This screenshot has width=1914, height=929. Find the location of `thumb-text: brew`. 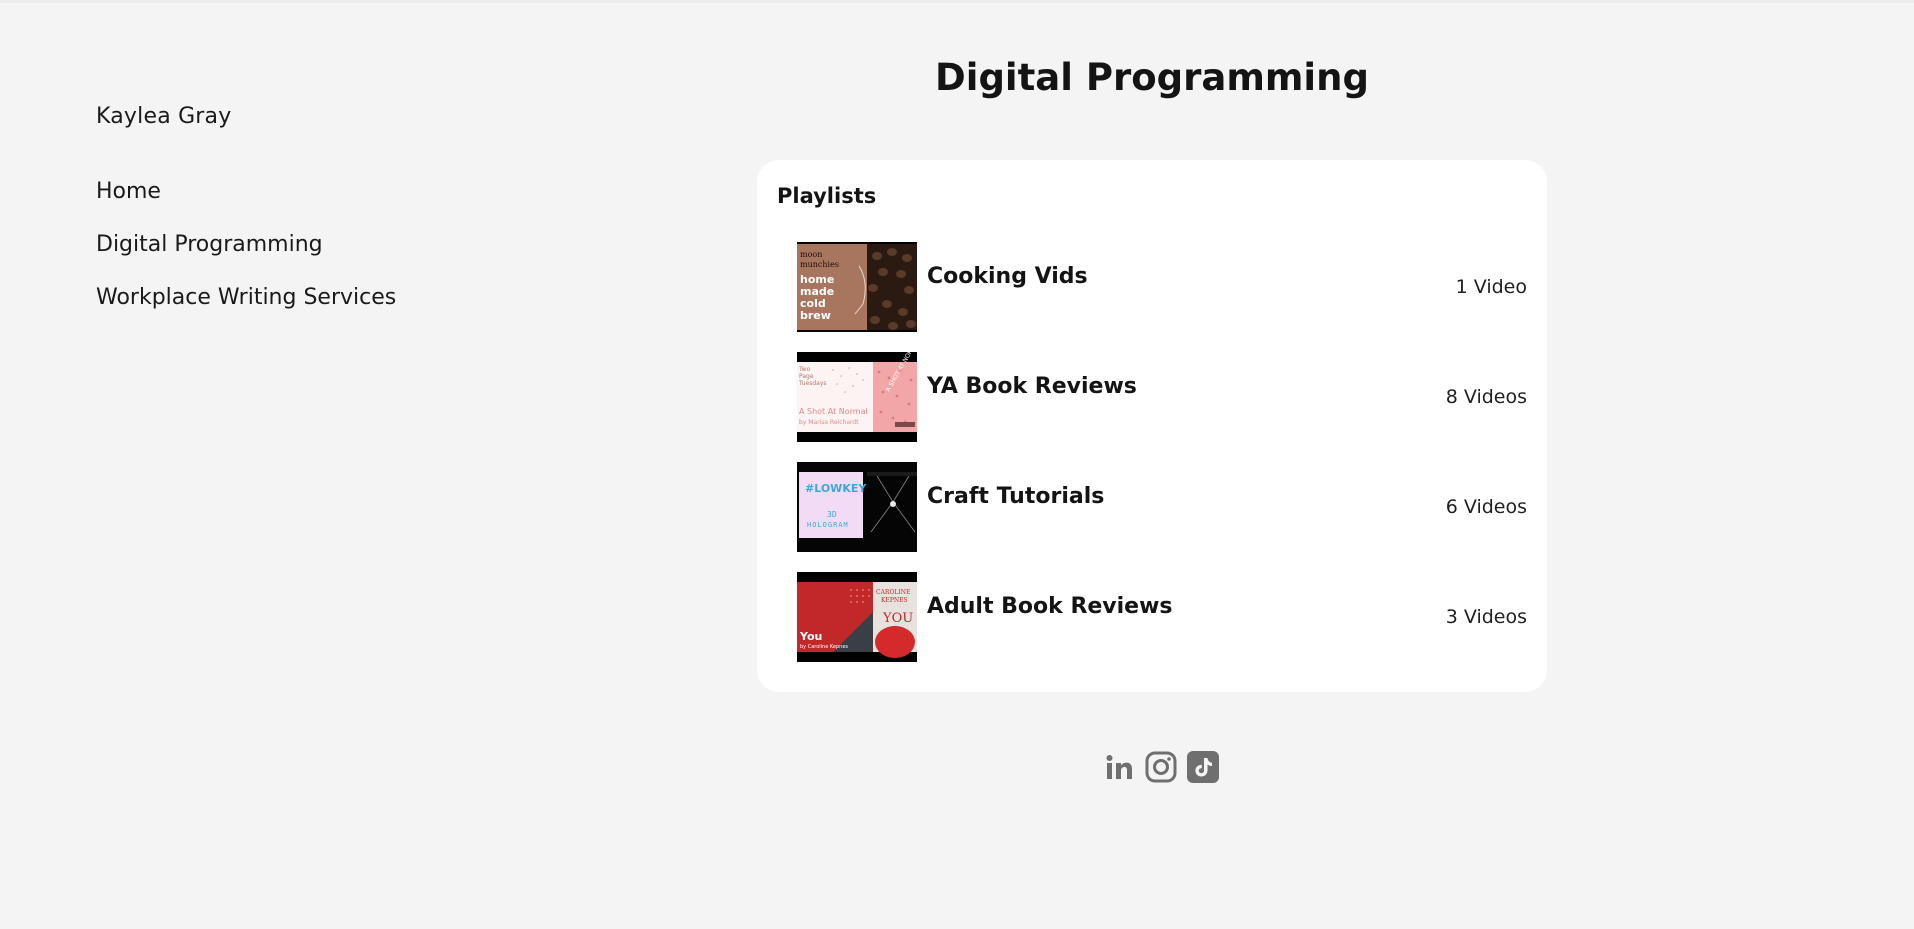

thumb-text: brew is located at coordinates (815, 315).